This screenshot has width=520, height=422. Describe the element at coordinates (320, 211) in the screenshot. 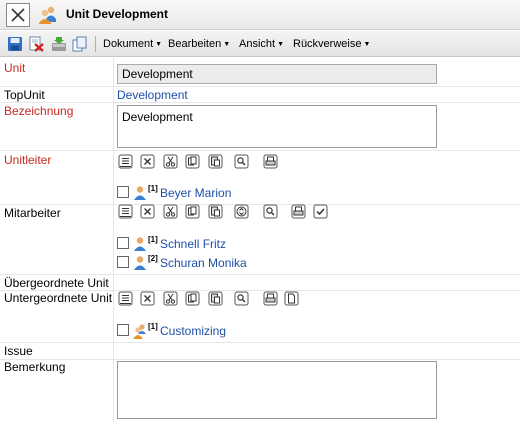

I see `check-icon` at that location.